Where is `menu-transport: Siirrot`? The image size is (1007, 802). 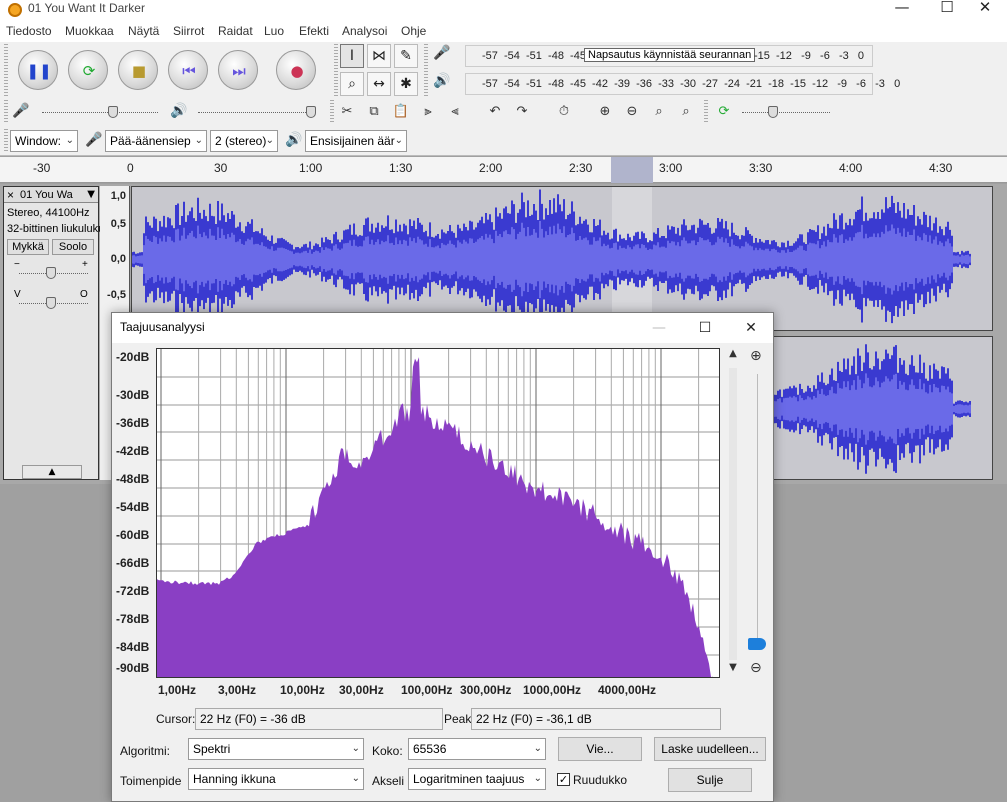 menu-transport: Siirrot is located at coordinates (188, 31).